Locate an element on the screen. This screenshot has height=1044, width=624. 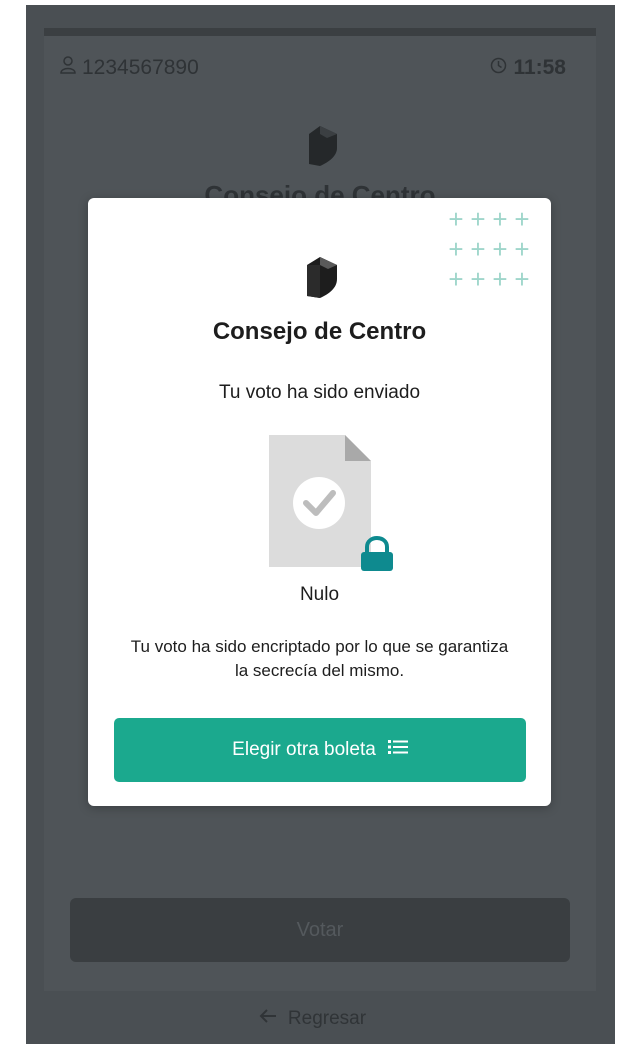
document-check-icon is located at coordinates (334, 507).